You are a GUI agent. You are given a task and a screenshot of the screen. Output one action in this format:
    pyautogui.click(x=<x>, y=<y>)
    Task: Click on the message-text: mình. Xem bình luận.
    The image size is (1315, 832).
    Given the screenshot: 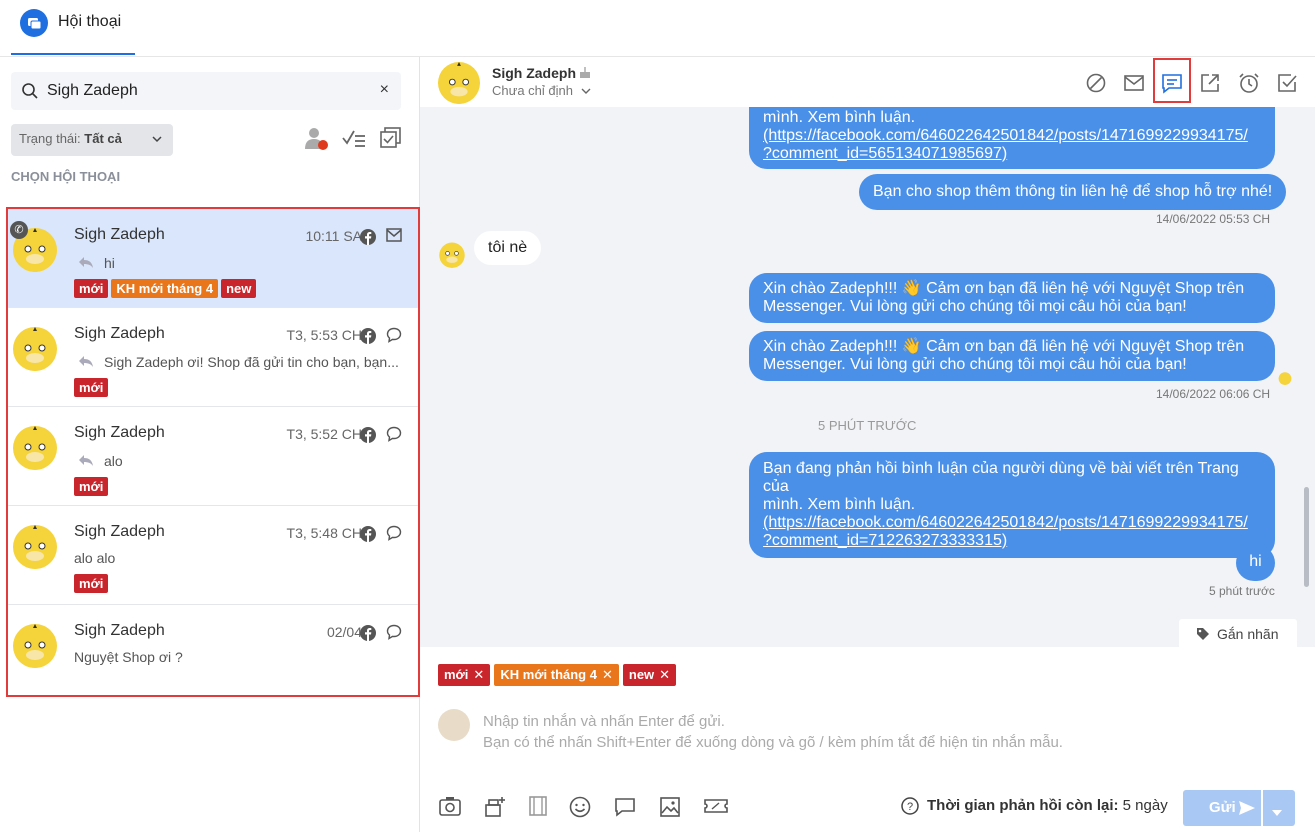 What is the action you would take?
    pyautogui.click(x=839, y=117)
    